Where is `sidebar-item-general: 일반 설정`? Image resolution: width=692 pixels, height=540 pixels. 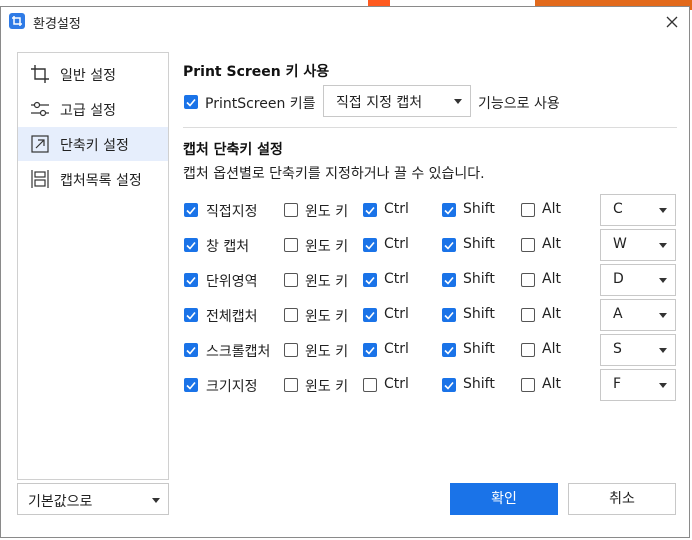
sidebar-item-general: 일반 설정 is located at coordinates (93, 74).